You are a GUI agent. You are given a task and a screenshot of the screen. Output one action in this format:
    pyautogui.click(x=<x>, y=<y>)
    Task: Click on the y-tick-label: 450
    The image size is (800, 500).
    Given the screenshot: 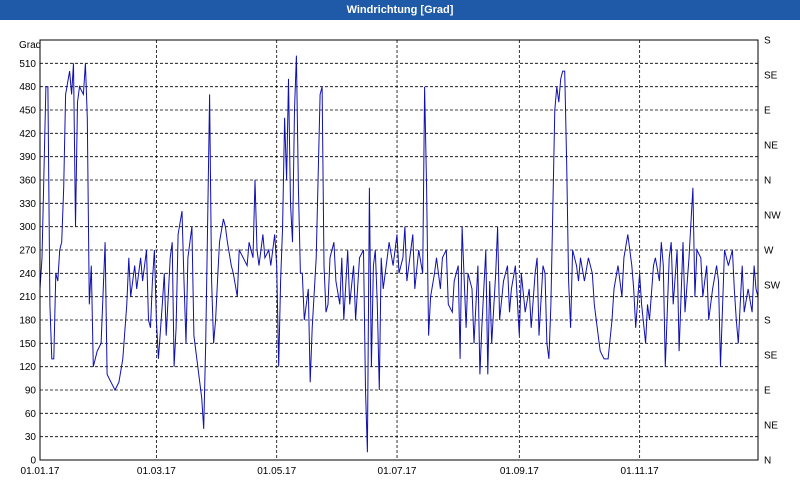 What is the action you would take?
    pyautogui.click(x=27, y=111)
    